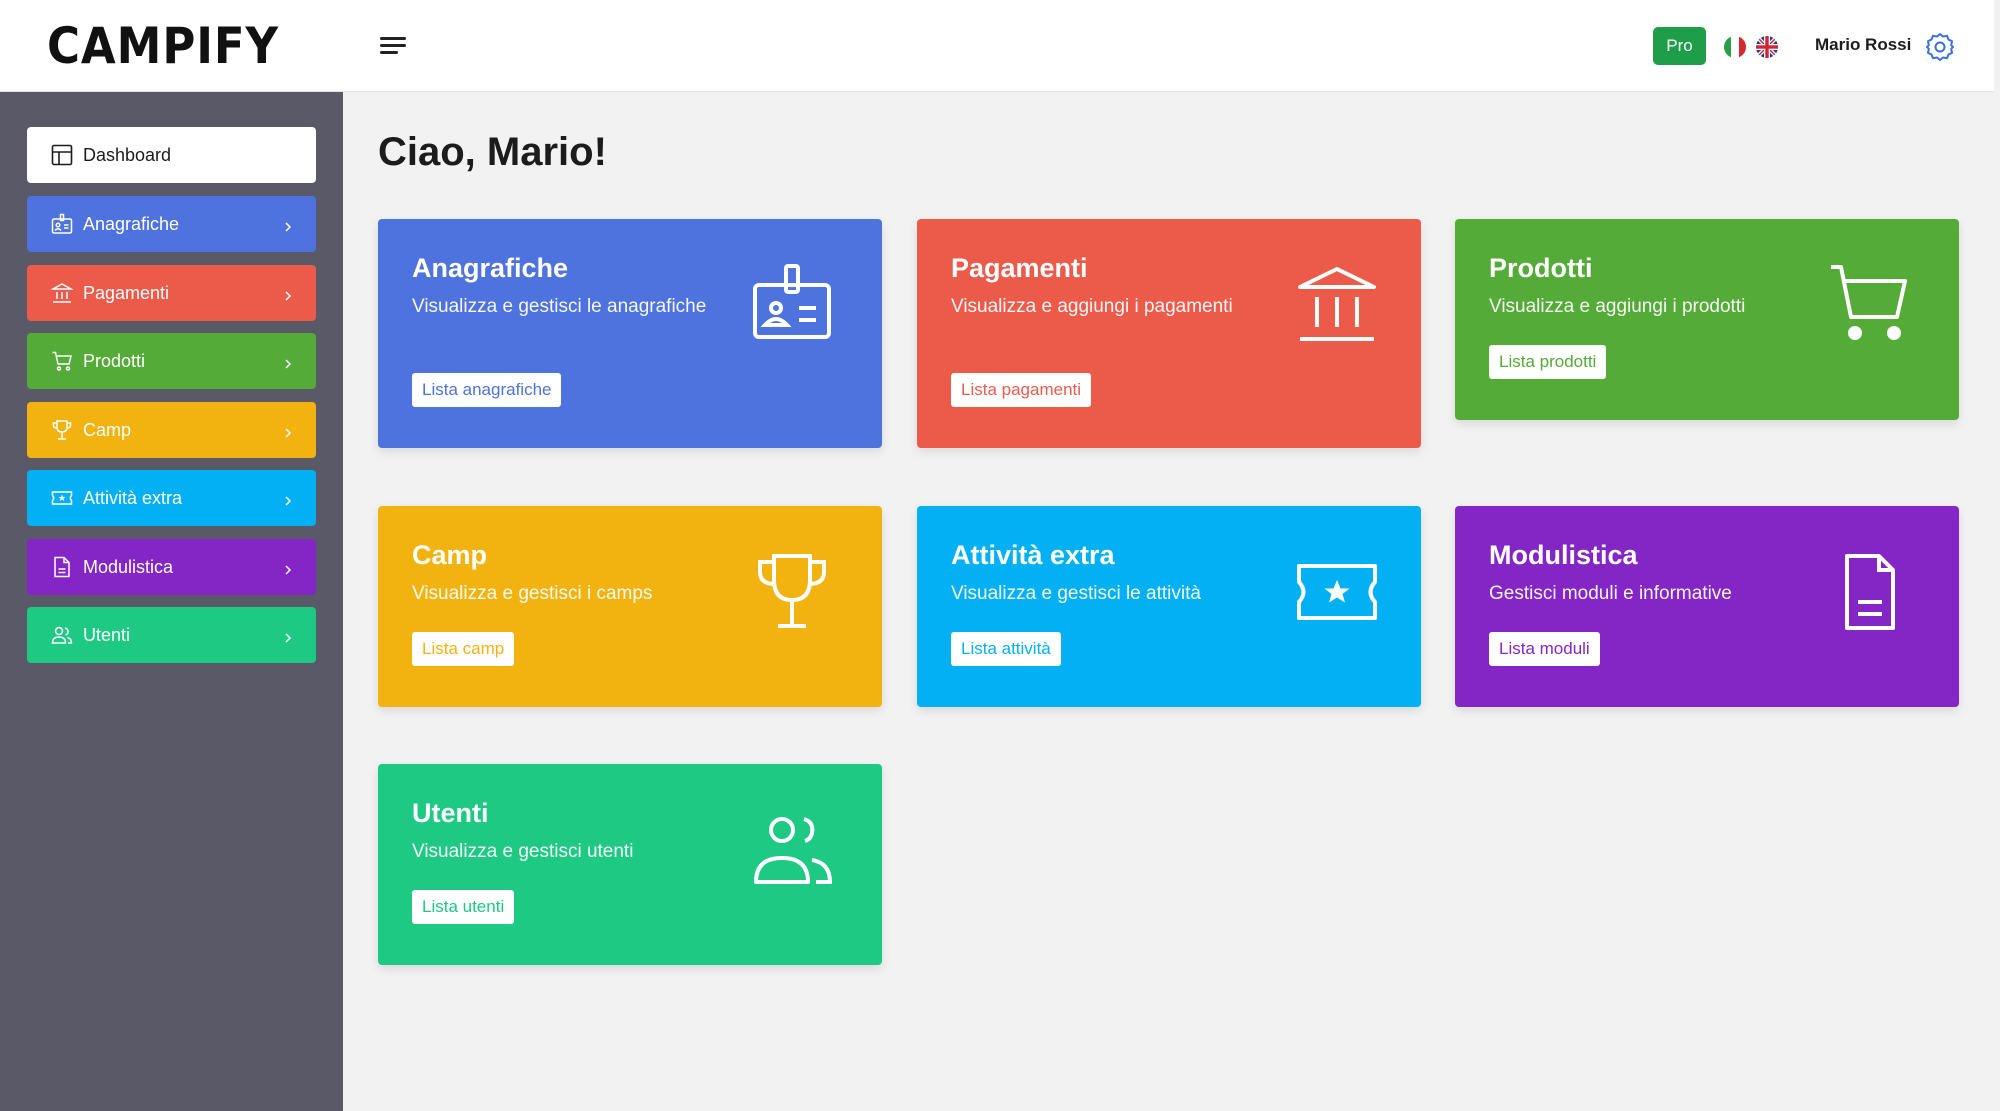 The height and width of the screenshot is (1111, 2000). I want to click on lista-prodotti-button: Lista prodotti, so click(1548, 362).